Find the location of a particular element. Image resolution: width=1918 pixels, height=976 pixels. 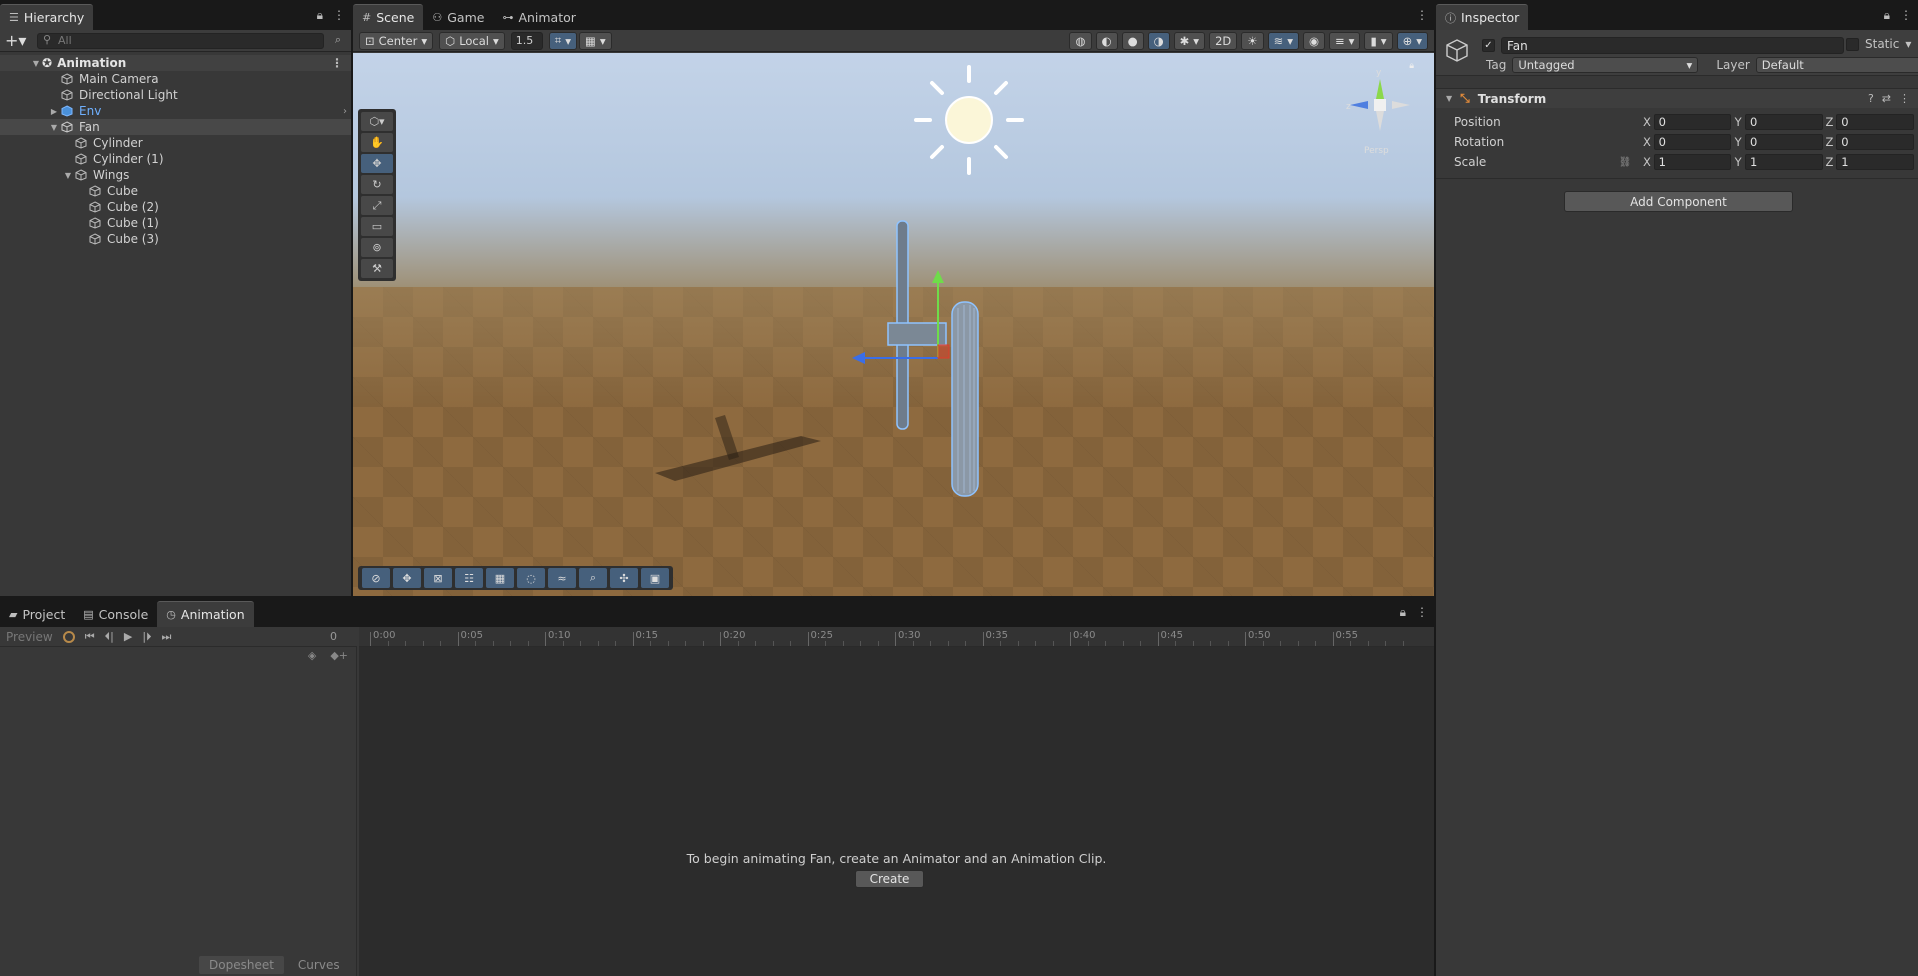

grid-visibility-button: ▦ ▾ is located at coordinates (595, 40).